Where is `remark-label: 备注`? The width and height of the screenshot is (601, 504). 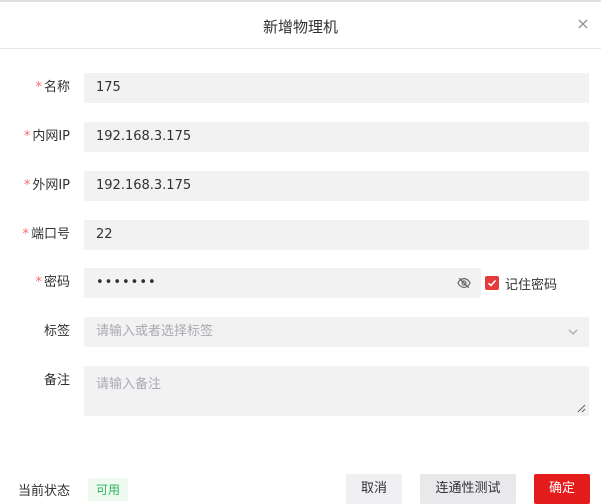 remark-label: 备注 is located at coordinates (56, 380).